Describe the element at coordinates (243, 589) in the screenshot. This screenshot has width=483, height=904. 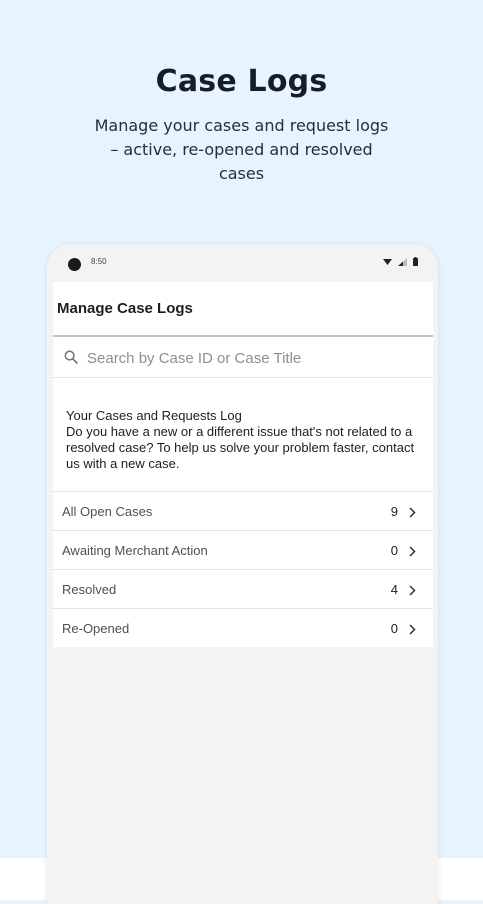
I see `list-item-resolved: Resolved 4` at that location.